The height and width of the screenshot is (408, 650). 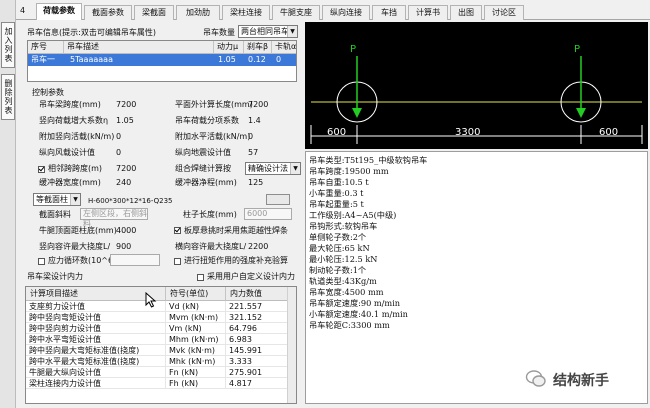 I want to click on weld-method-select: 精确设计法 ▼, so click(x=273, y=168).